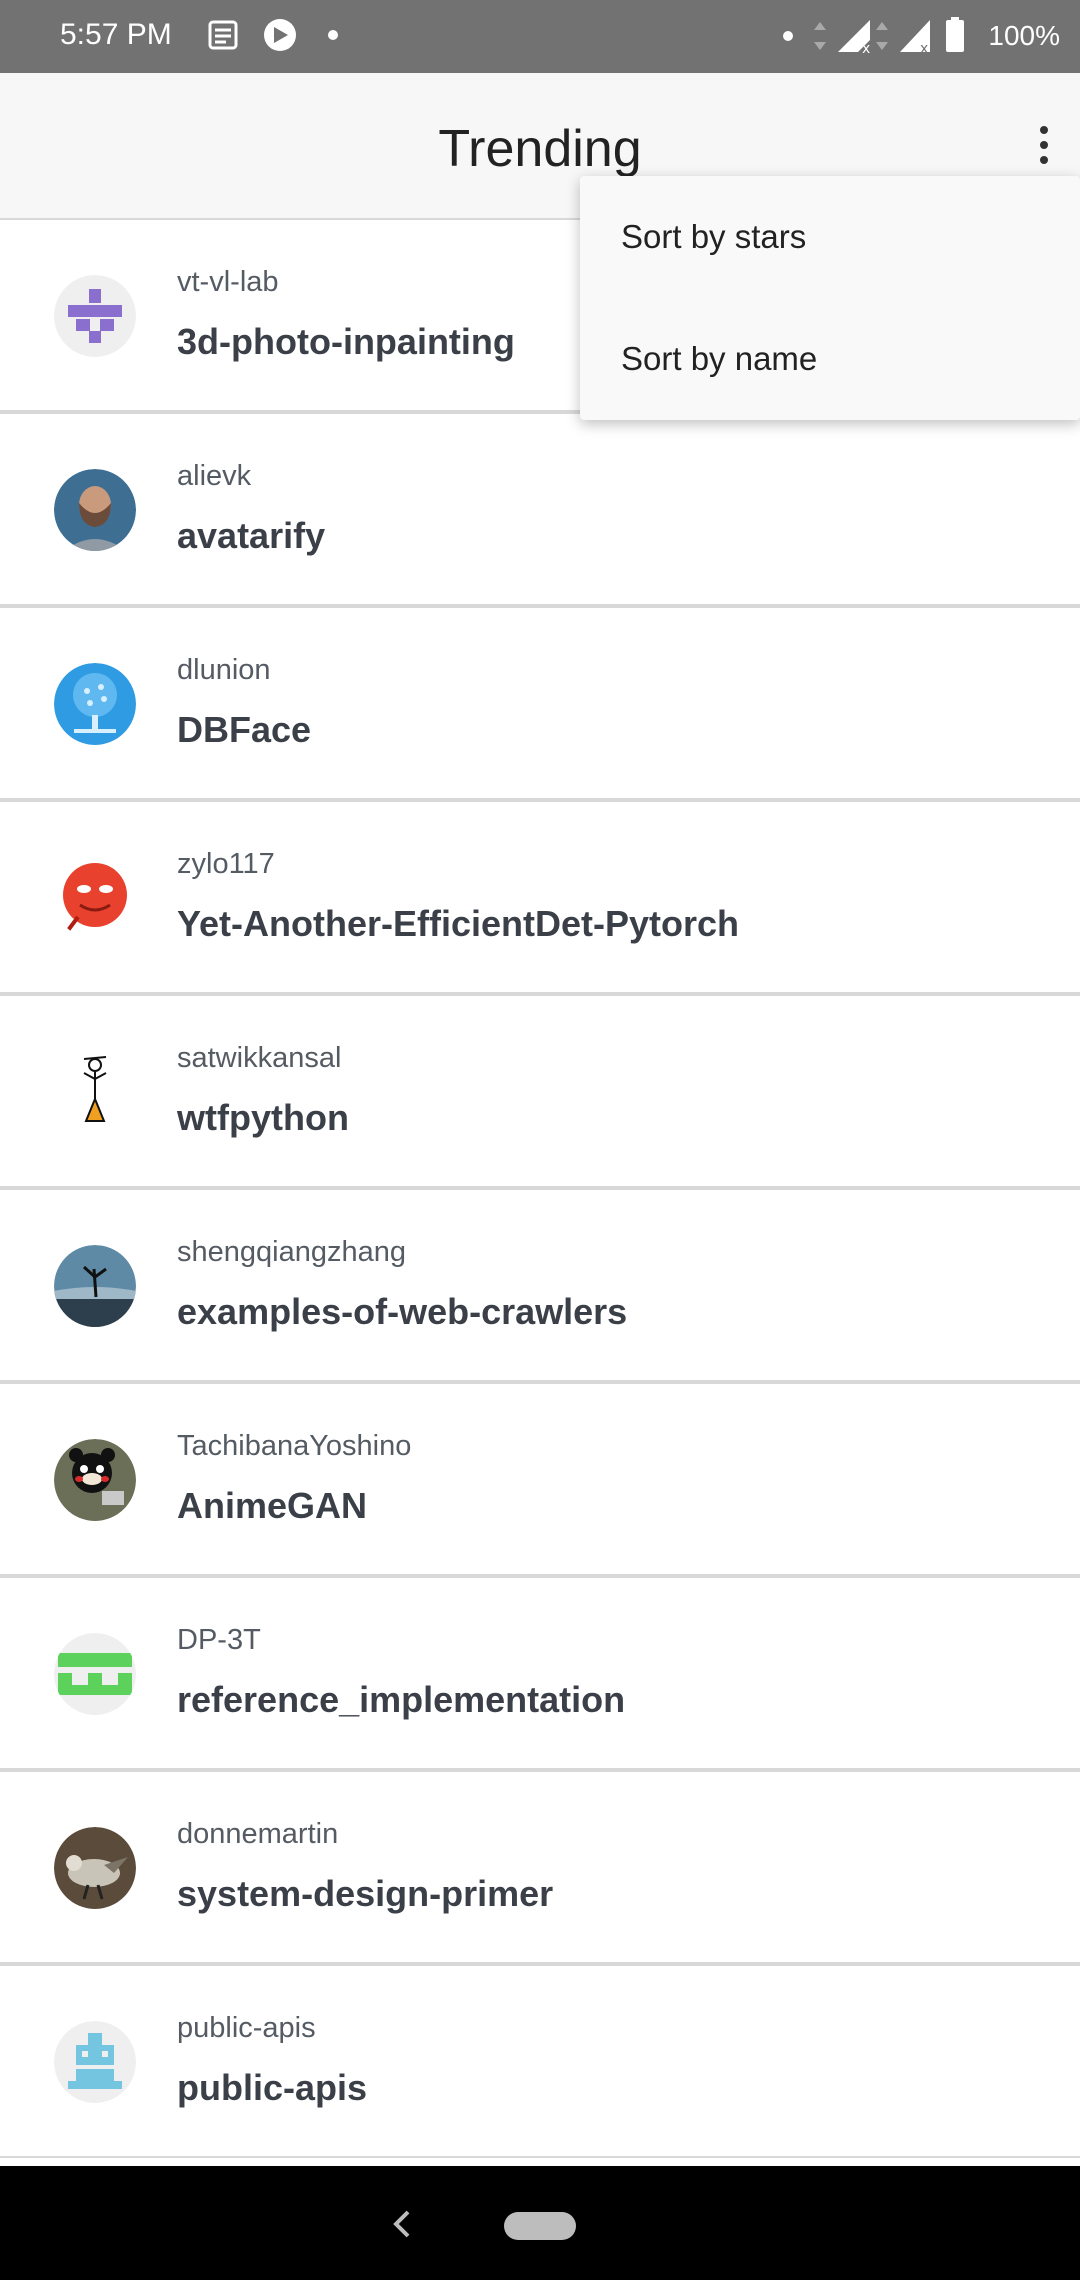  I want to click on back-icon, so click(401, 2224).